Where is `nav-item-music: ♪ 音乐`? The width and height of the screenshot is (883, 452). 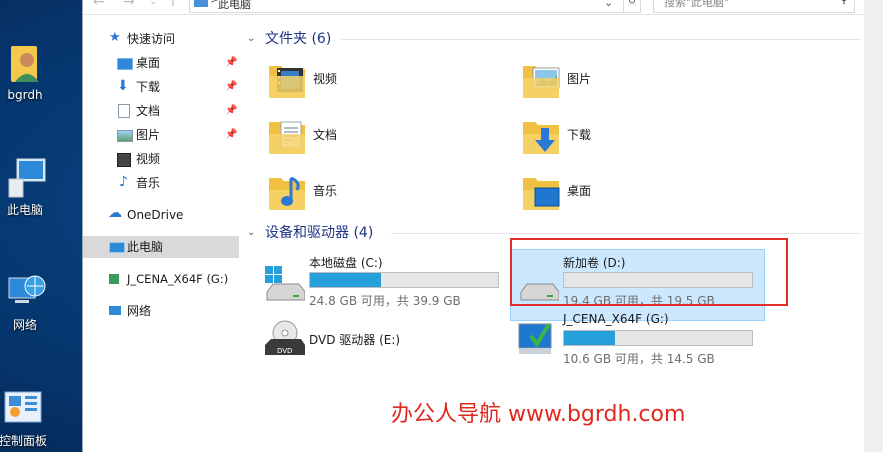 nav-item-music: ♪ 音乐 is located at coordinates (161, 183).